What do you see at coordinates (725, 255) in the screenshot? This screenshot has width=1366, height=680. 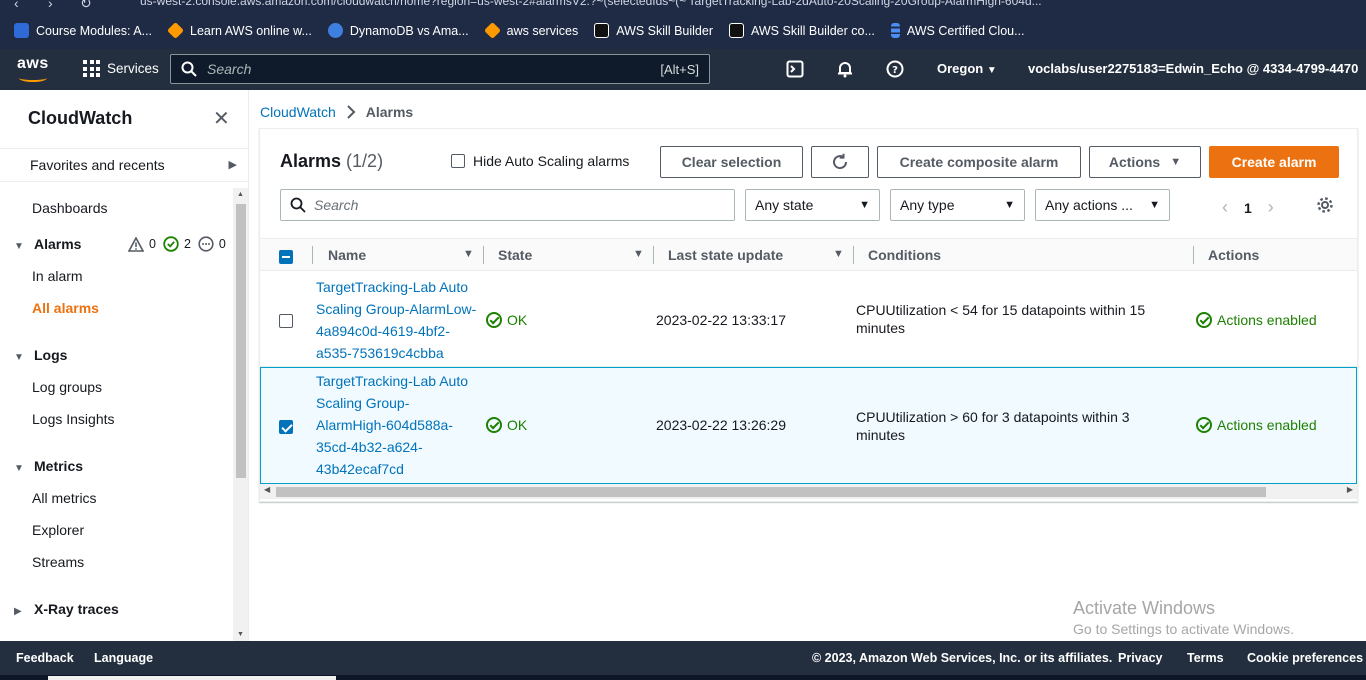 I see `column-last-state-update: Last state update` at bounding box center [725, 255].